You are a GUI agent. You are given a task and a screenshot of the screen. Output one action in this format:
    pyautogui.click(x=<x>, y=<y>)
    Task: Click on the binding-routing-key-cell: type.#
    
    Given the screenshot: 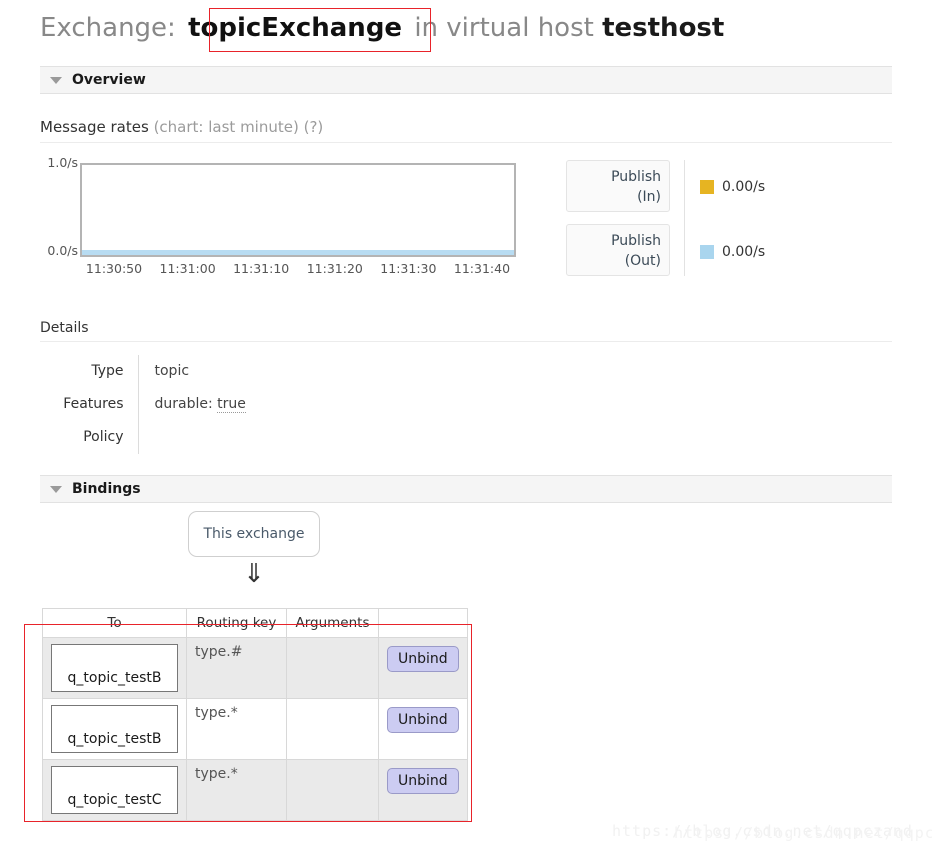 What is the action you would take?
    pyautogui.click(x=236, y=668)
    